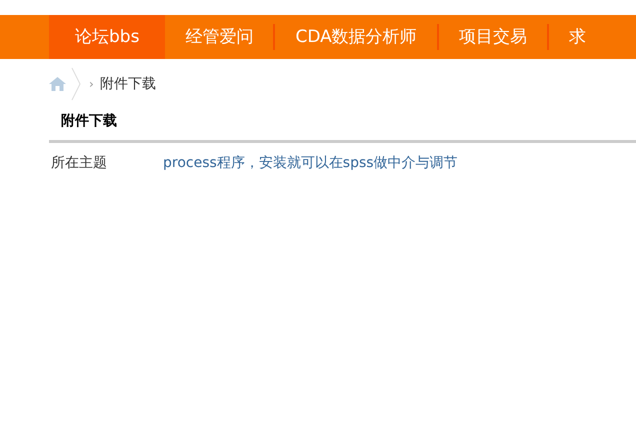 The width and height of the screenshot is (636, 422). I want to click on topic-link: process程序，安装就可以在spss做中介与调节, so click(310, 163).